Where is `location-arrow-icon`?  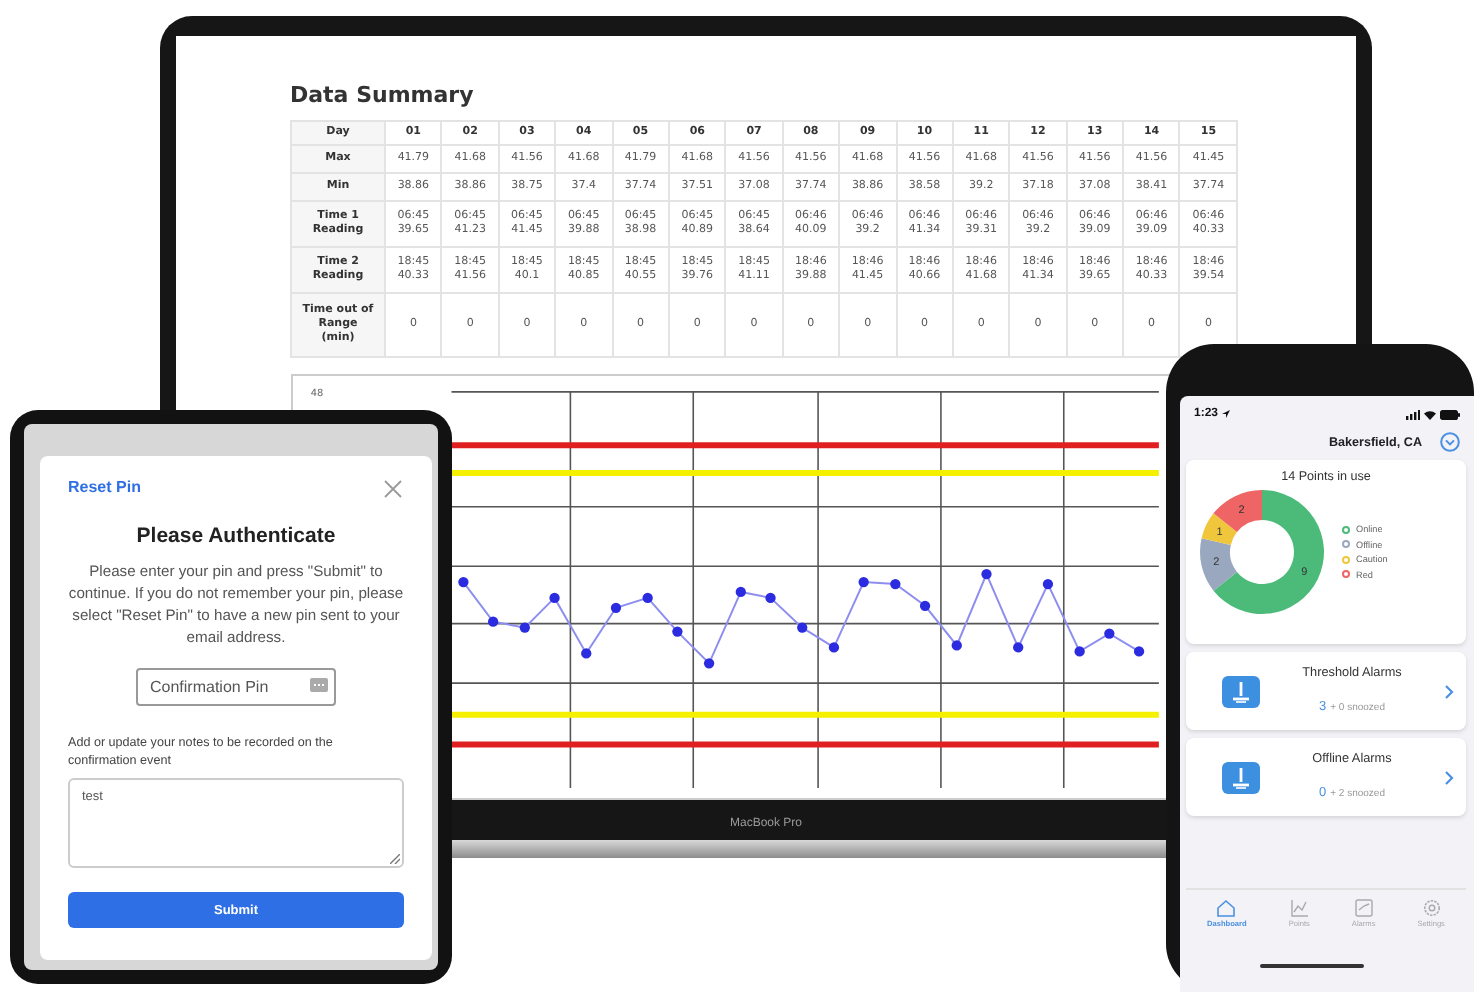 location-arrow-icon is located at coordinates (1226, 414).